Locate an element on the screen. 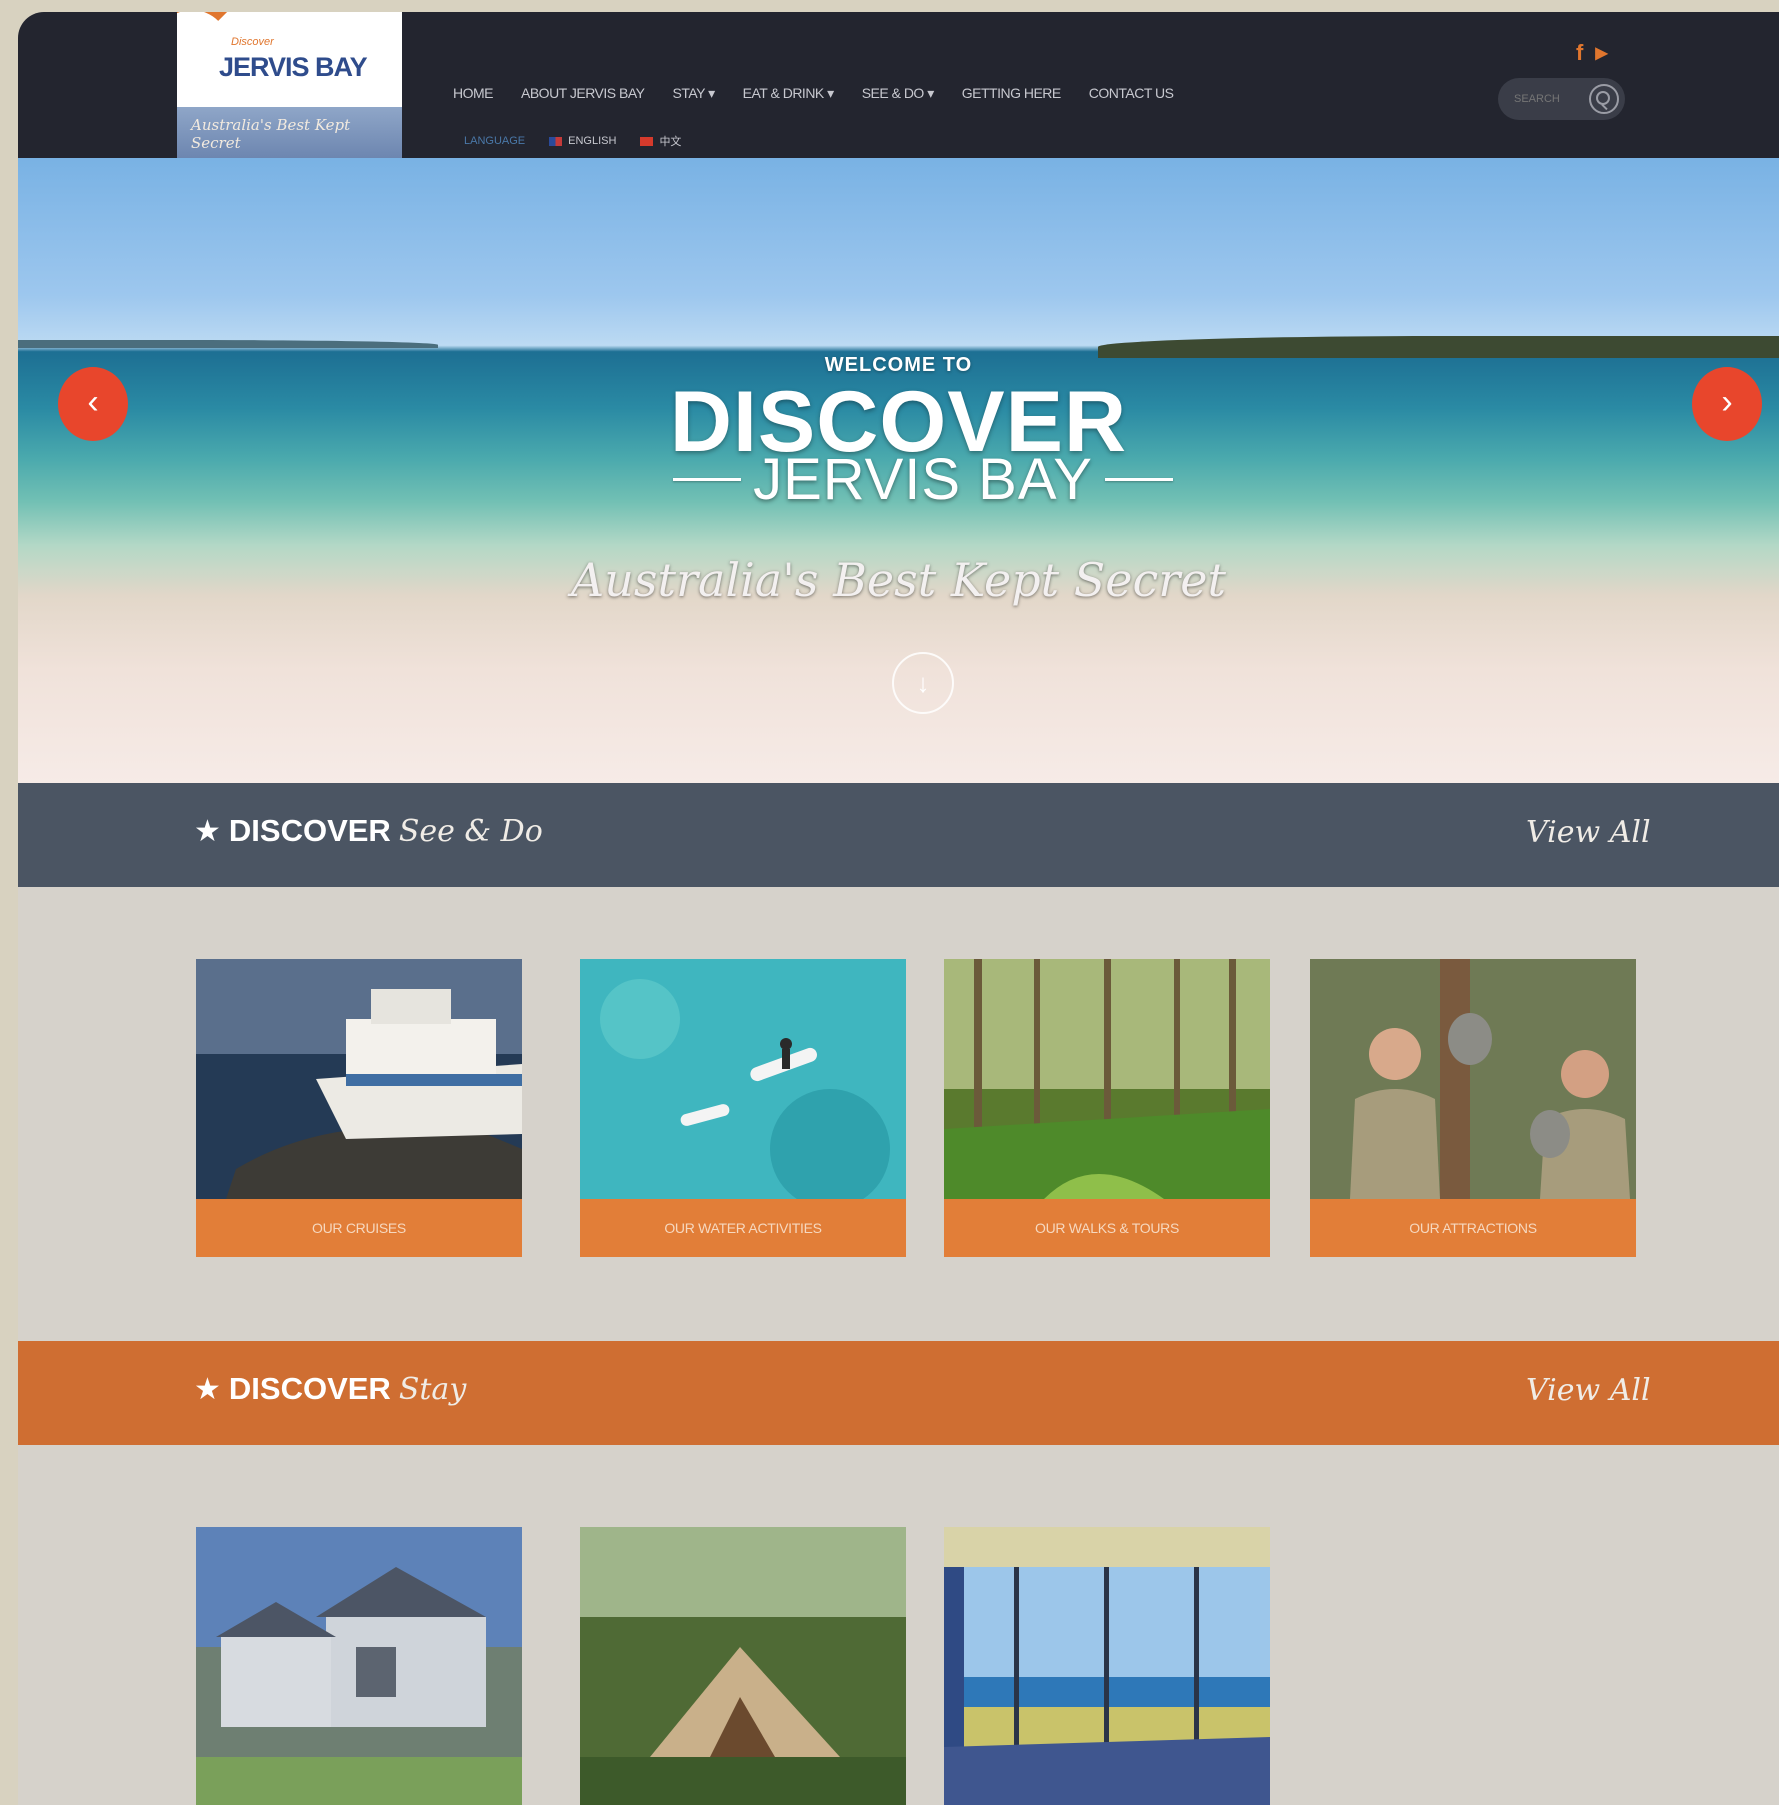  logo-small-text: Discover is located at coordinates (252, 42).